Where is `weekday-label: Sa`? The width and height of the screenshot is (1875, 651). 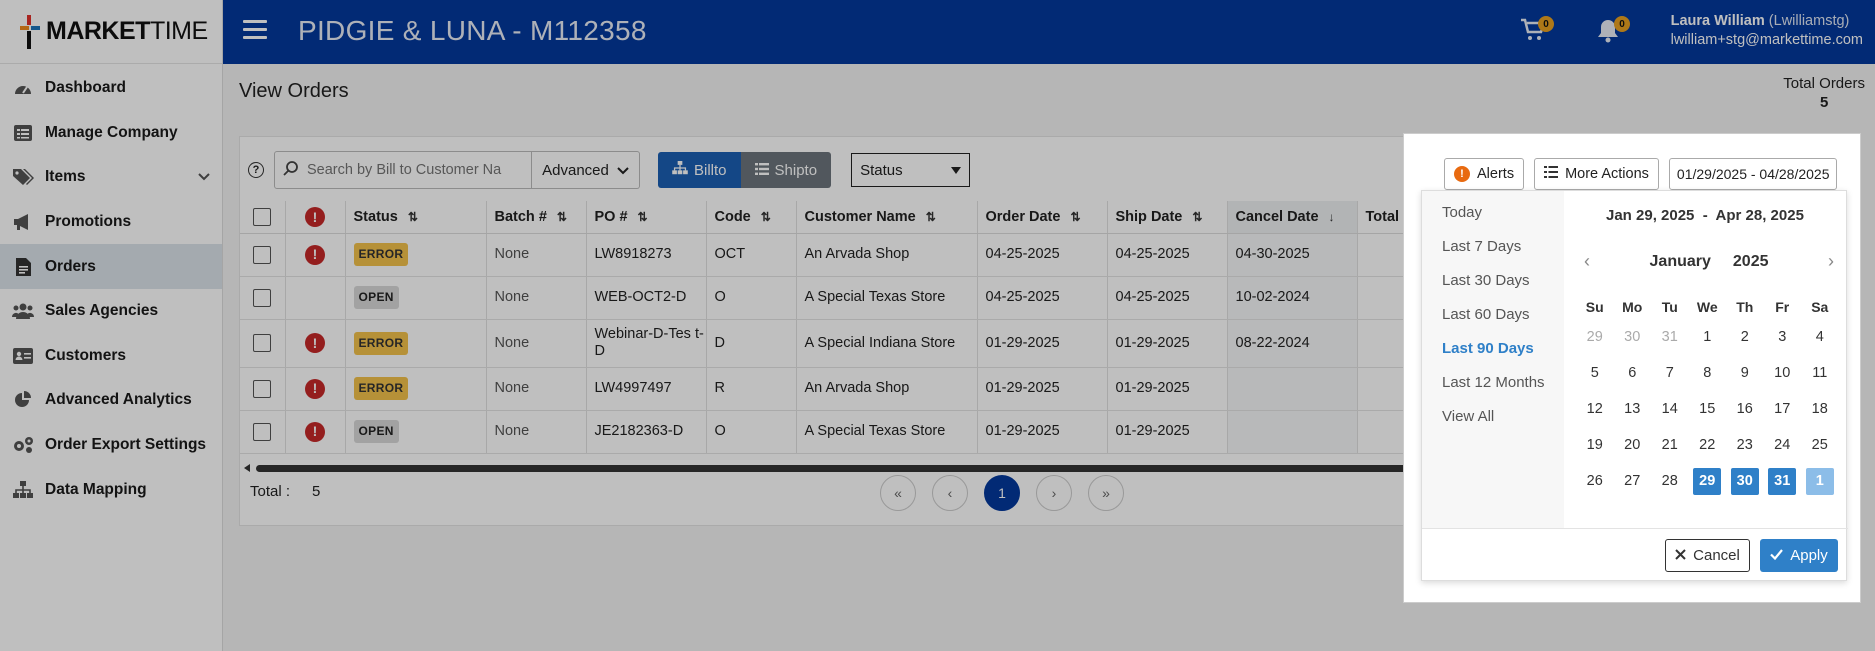
weekday-label: Sa is located at coordinates (1820, 307).